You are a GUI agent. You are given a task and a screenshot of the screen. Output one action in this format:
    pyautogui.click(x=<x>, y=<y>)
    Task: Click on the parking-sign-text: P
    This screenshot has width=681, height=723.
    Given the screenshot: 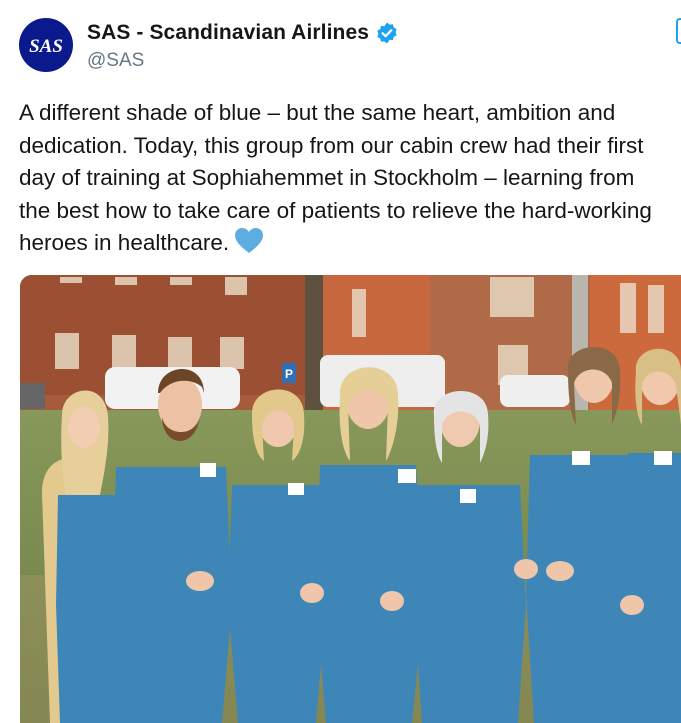 What is the action you would take?
    pyautogui.click(x=289, y=374)
    